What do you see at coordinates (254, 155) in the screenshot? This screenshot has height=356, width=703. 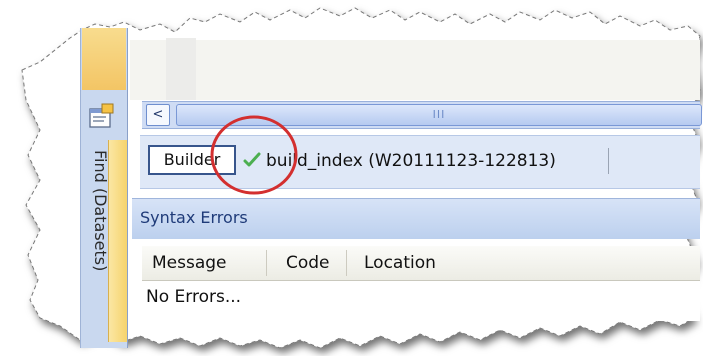 I see `highlight-circle` at bounding box center [254, 155].